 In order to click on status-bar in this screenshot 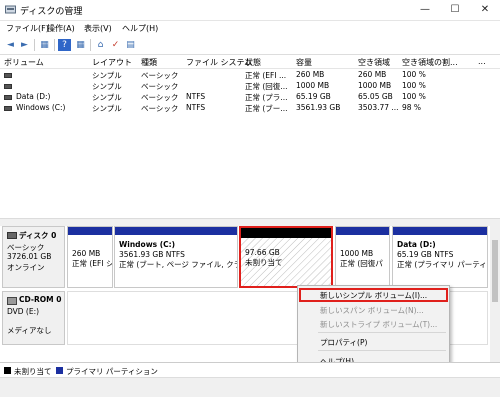, I will do `click(250, 387)`.